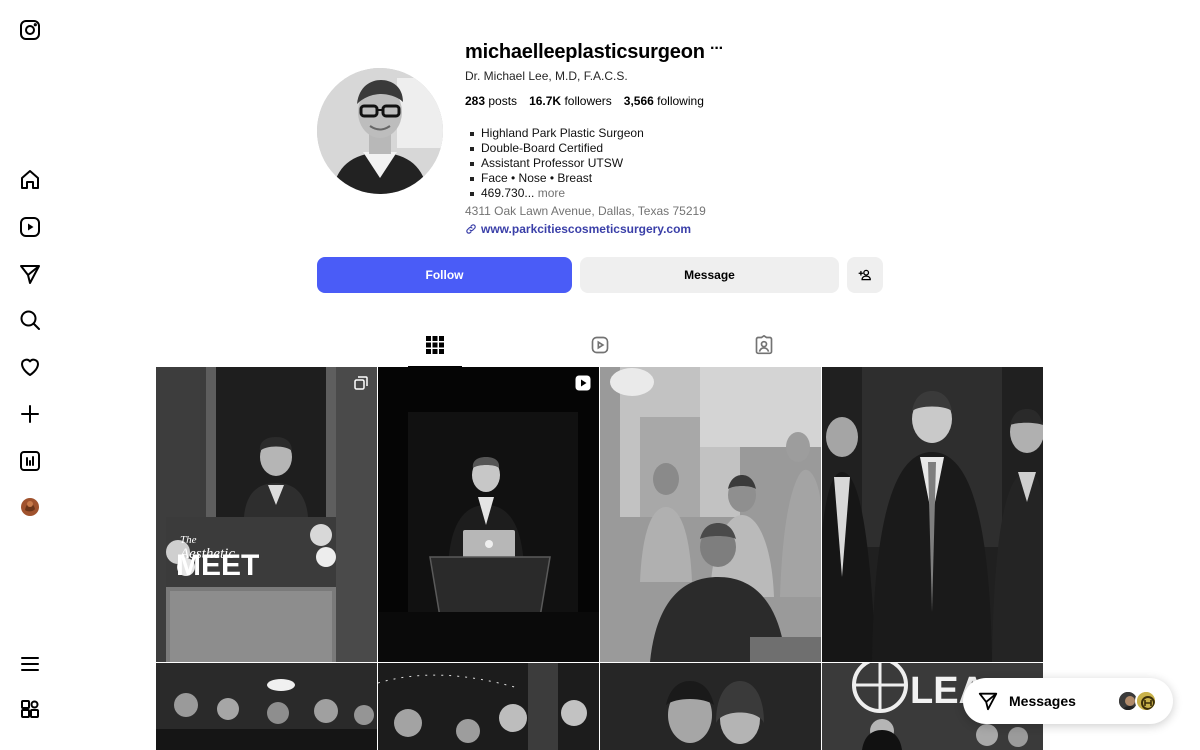 This screenshot has height=750, width=1200. What do you see at coordinates (444, 275) in the screenshot?
I see `follow-button: Follow` at bounding box center [444, 275].